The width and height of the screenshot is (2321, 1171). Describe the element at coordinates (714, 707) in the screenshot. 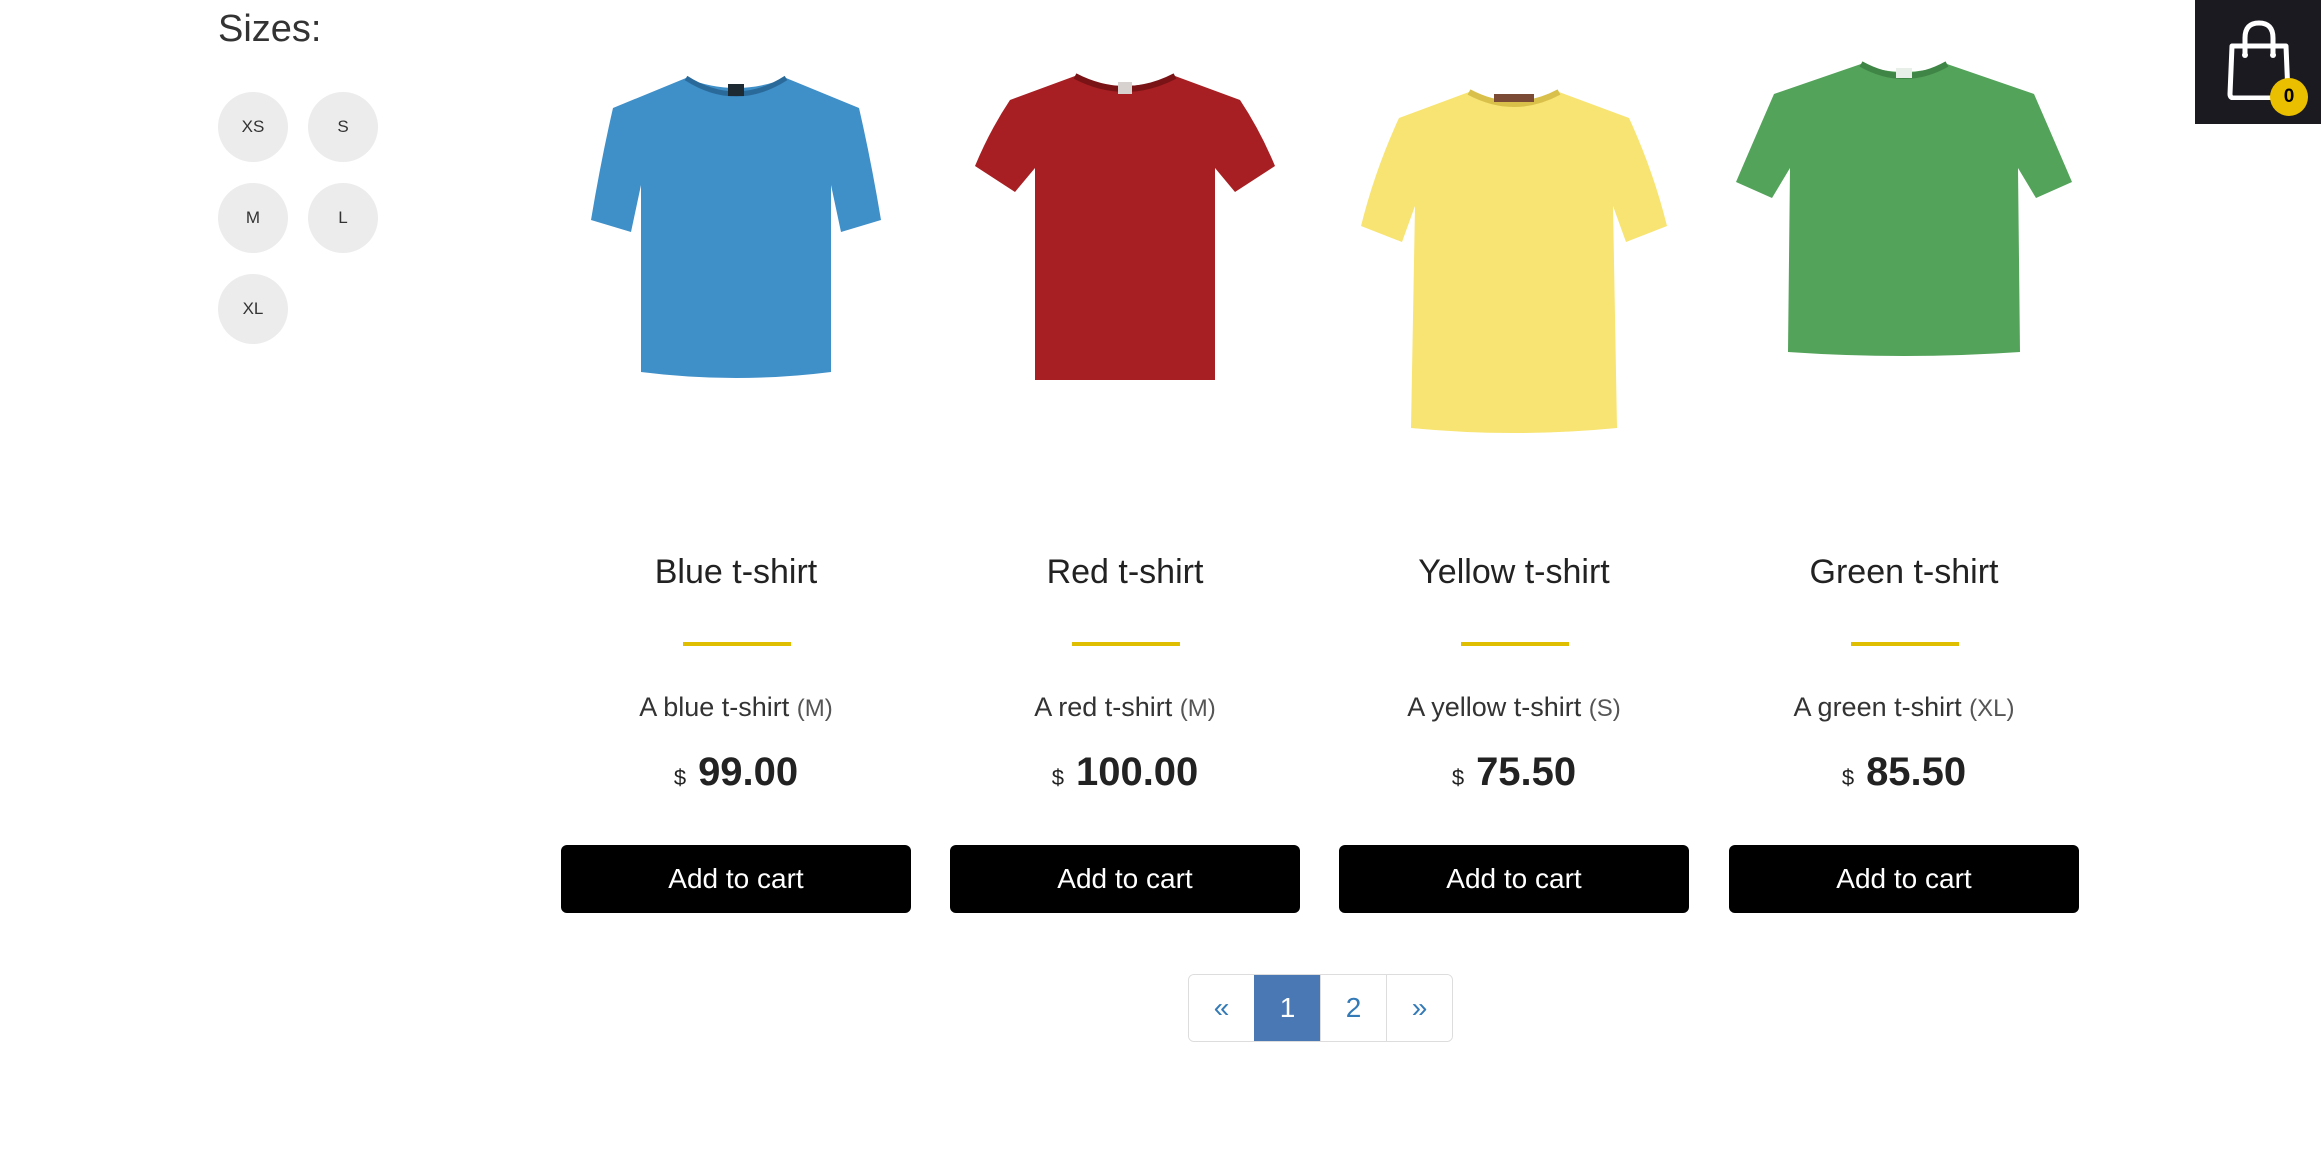

I see `description-text: A blue t-shirt` at that location.